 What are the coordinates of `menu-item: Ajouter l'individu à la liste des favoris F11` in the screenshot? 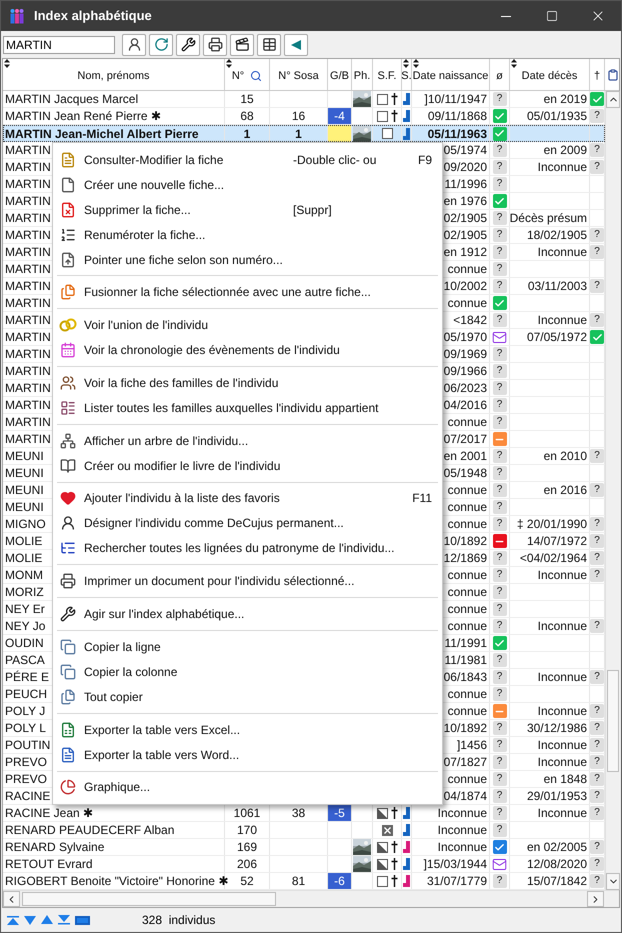 It's located at (247, 498).